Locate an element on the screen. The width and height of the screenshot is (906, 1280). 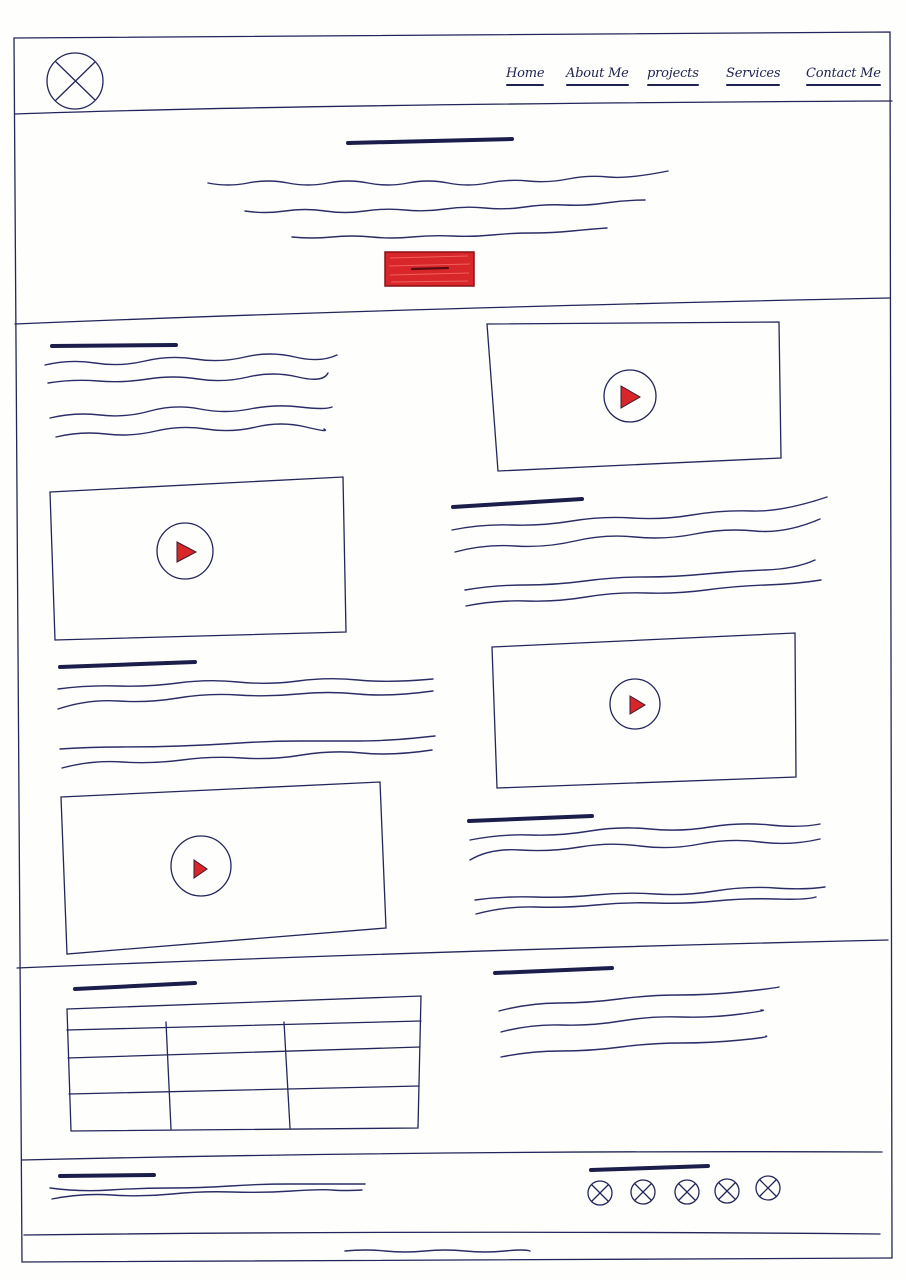
hero-divider is located at coordinates (452, 311).